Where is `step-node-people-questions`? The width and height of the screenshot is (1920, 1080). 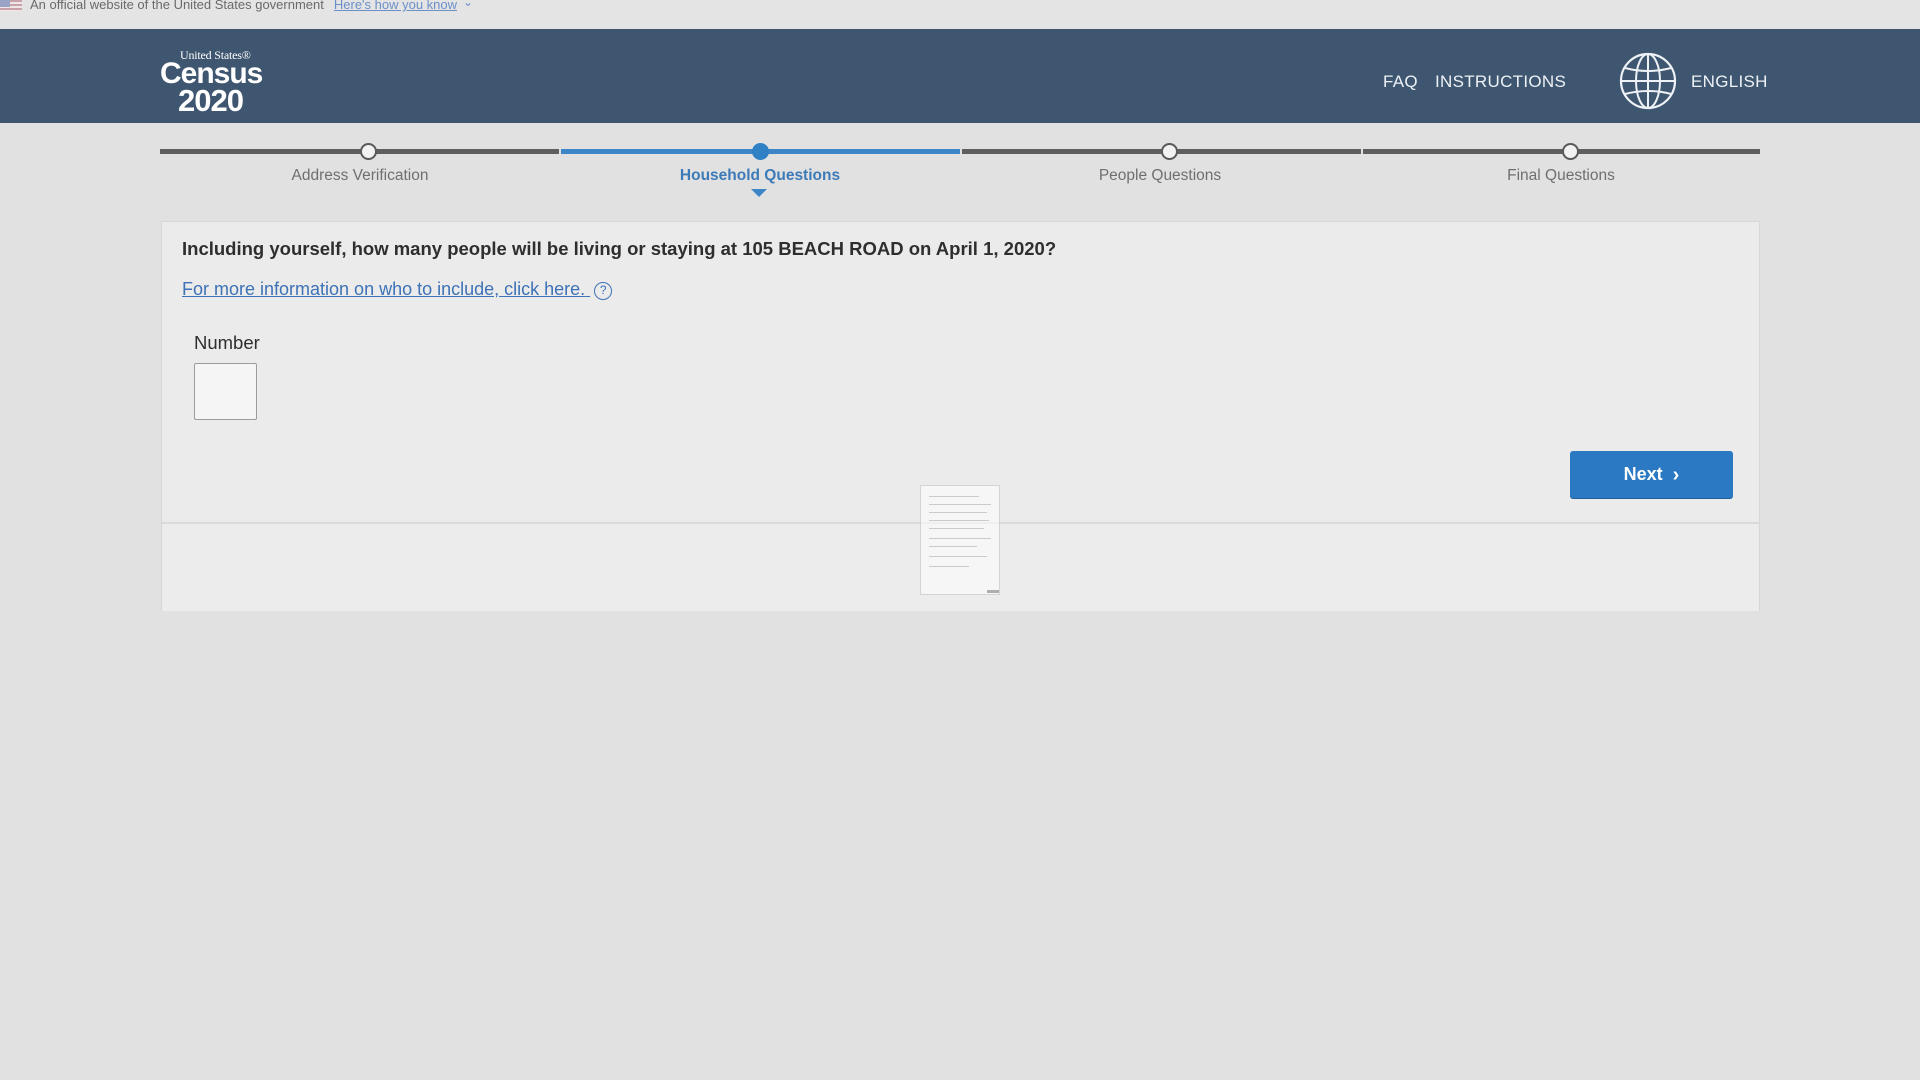
step-node-people-questions is located at coordinates (1169, 151).